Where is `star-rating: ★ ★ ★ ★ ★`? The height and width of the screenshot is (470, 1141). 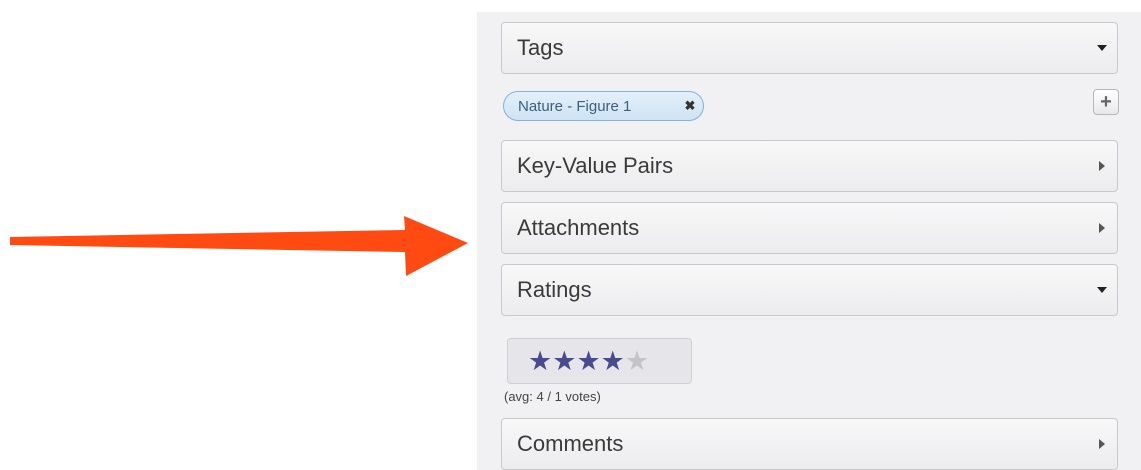
star-rating: ★ ★ ★ ★ ★ is located at coordinates (599, 361).